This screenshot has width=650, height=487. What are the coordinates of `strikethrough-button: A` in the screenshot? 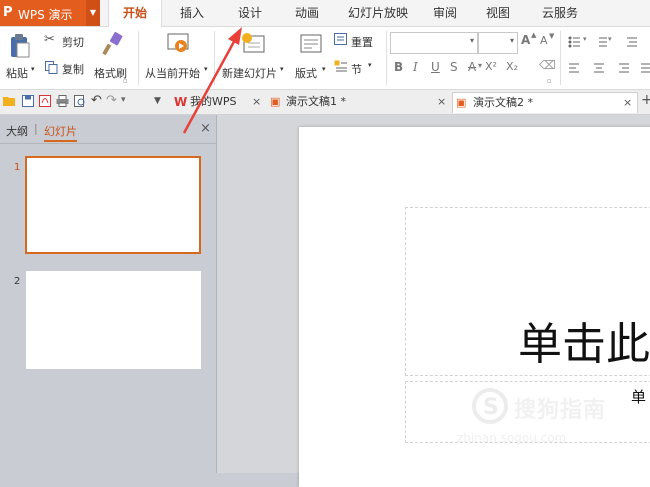 It's located at (472, 67).